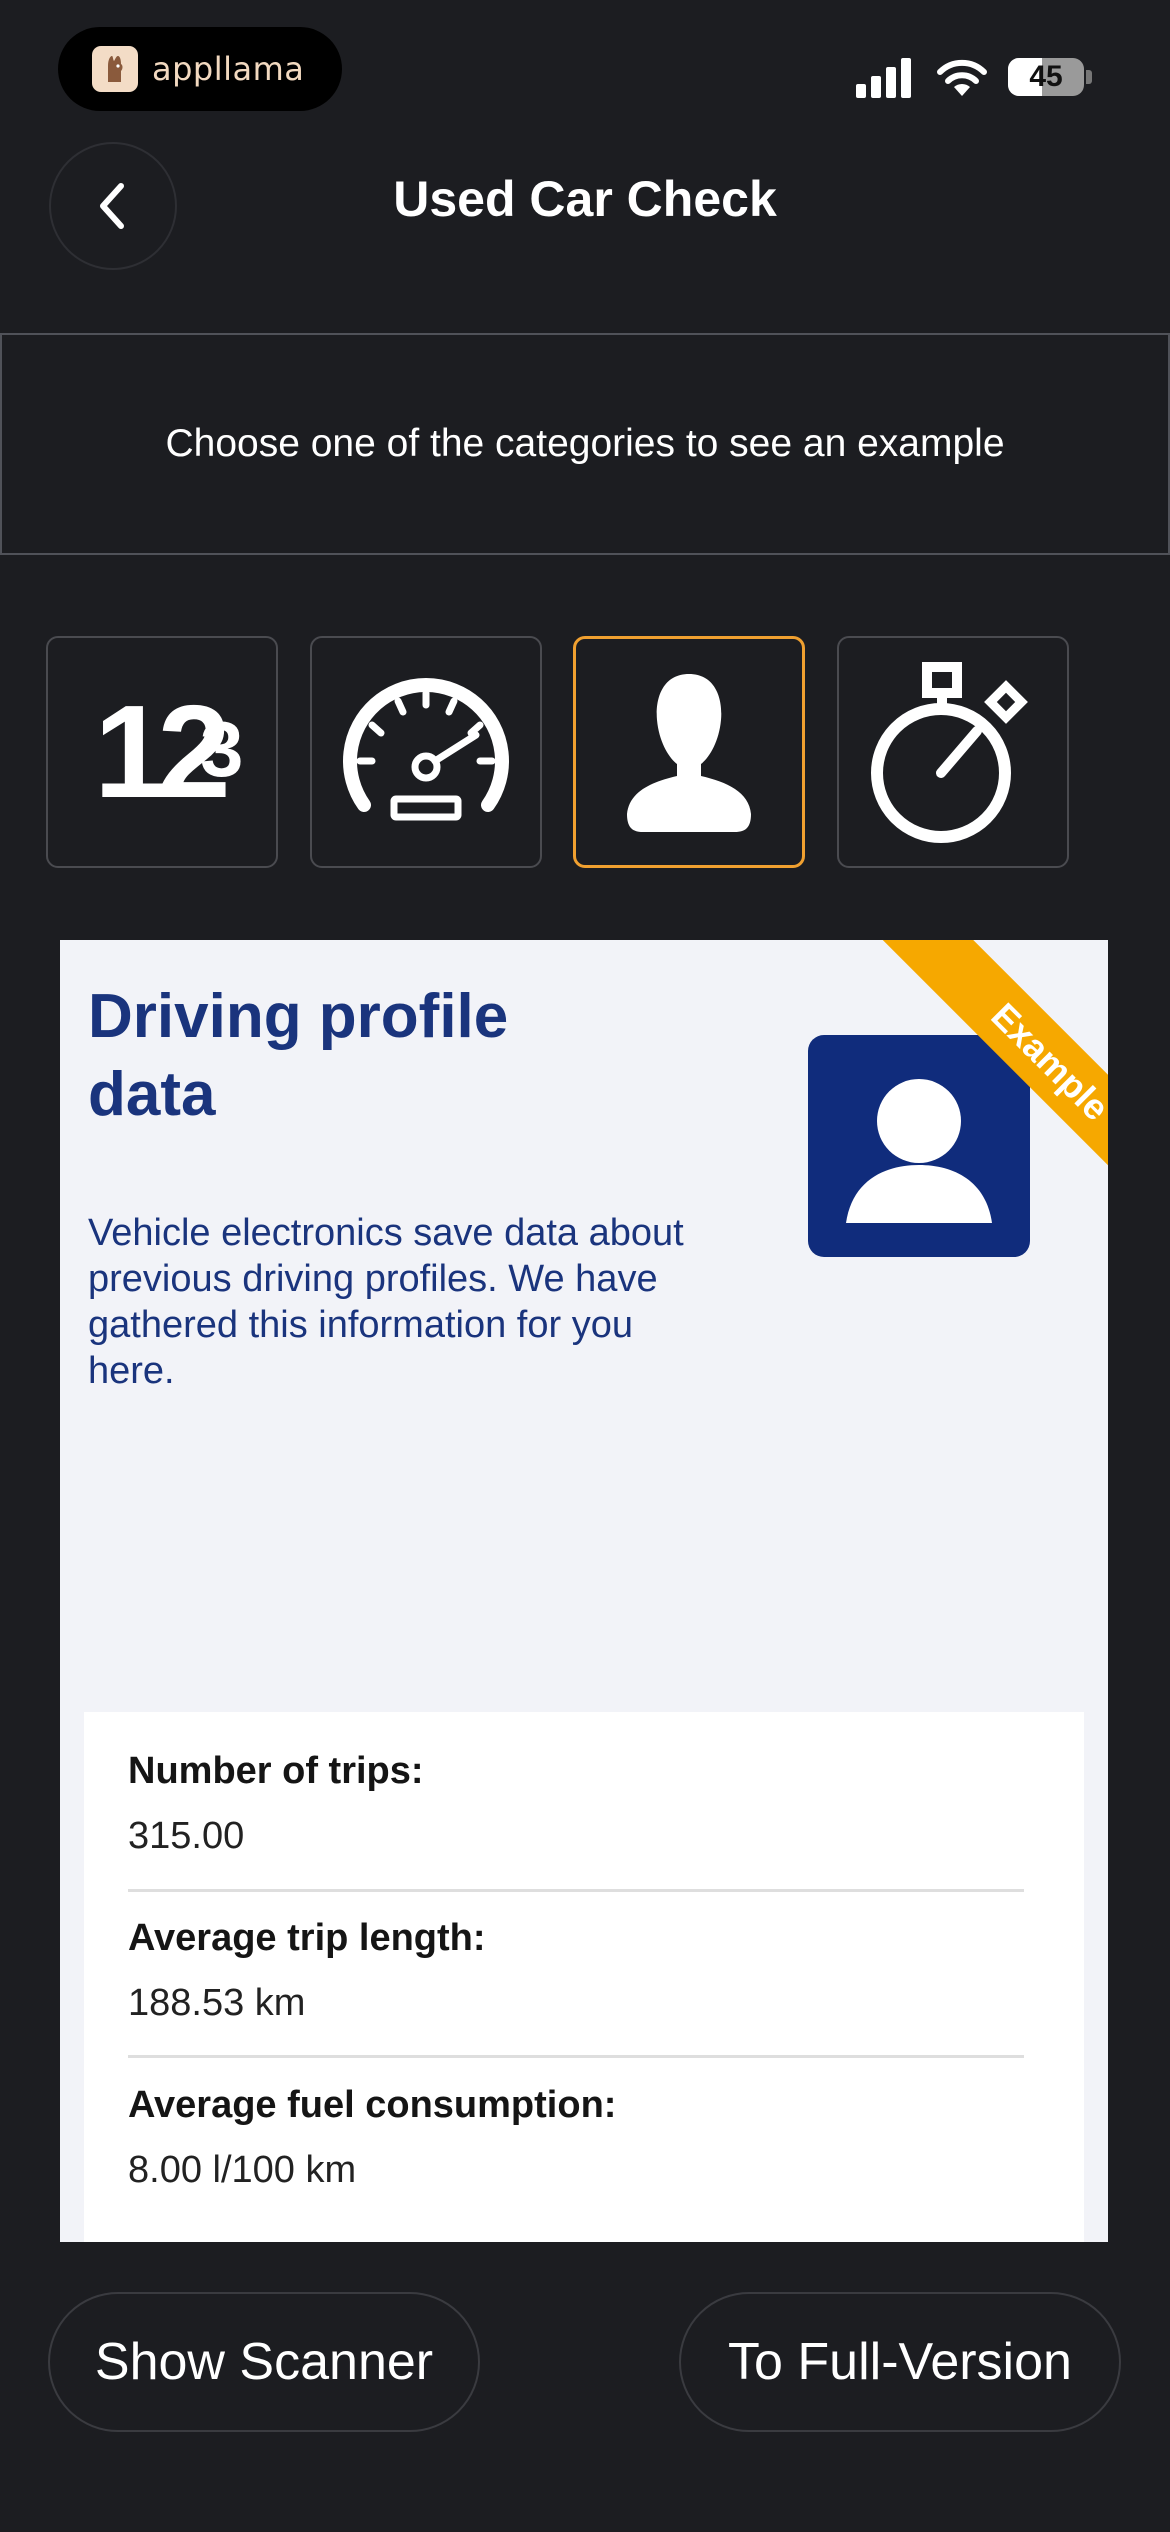  What do you see at coordinates (883, 78) in the screenshot?
I see `cellular-signal-icon` at bounding box center [883, 78].